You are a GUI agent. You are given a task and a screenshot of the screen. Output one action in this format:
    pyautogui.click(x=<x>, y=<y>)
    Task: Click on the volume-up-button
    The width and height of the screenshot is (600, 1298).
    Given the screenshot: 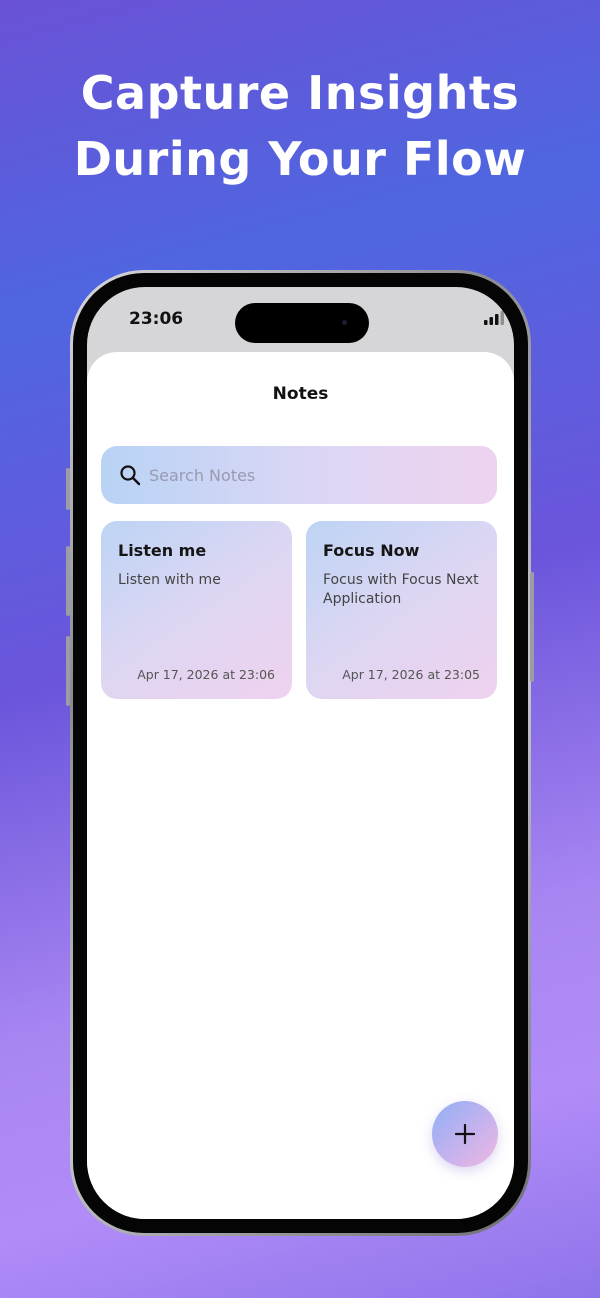 What is the action you would take?
    pyautogui.click(x=68, y=581)
    